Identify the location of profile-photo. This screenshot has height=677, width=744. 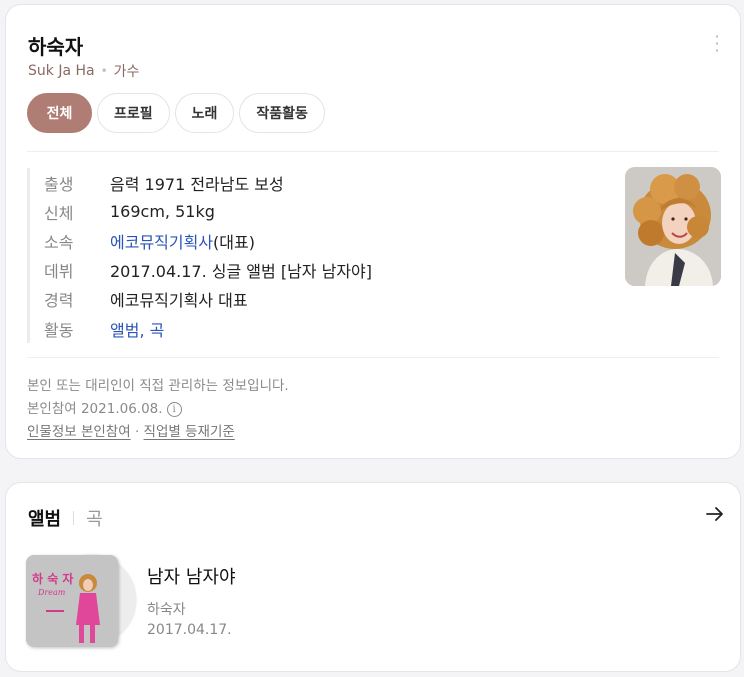
(673, 226).